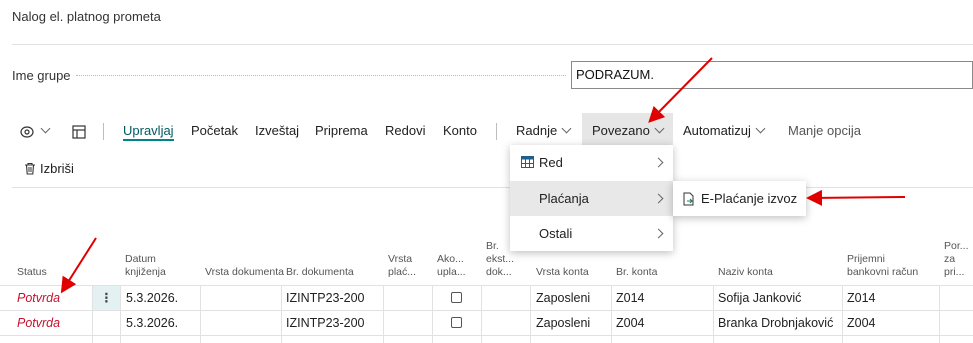 The height and width of the screenshot is (343, 973). I want to click on arrow-to-status, so click(78, 265).